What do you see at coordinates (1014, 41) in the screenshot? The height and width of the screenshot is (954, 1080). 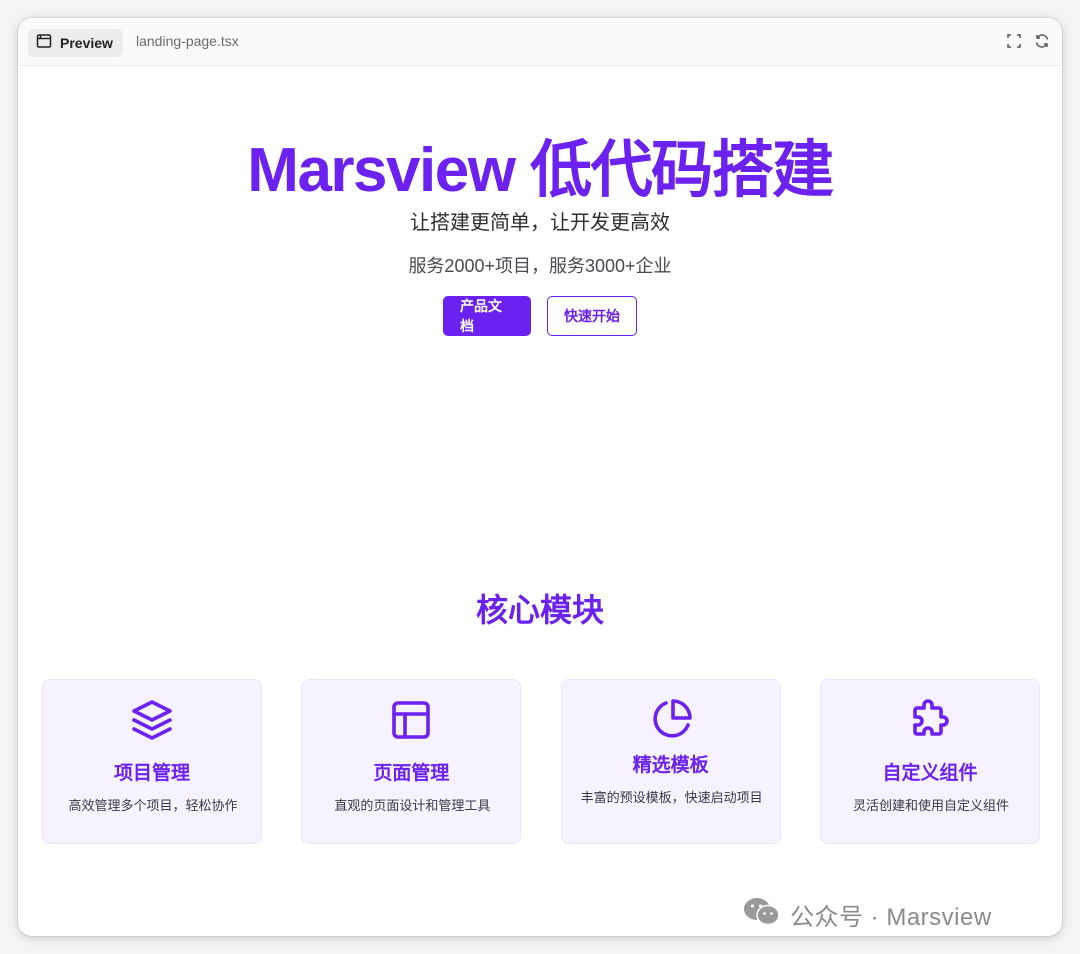 I see `fullscreen-icon` at bounding box center [1014, 41].